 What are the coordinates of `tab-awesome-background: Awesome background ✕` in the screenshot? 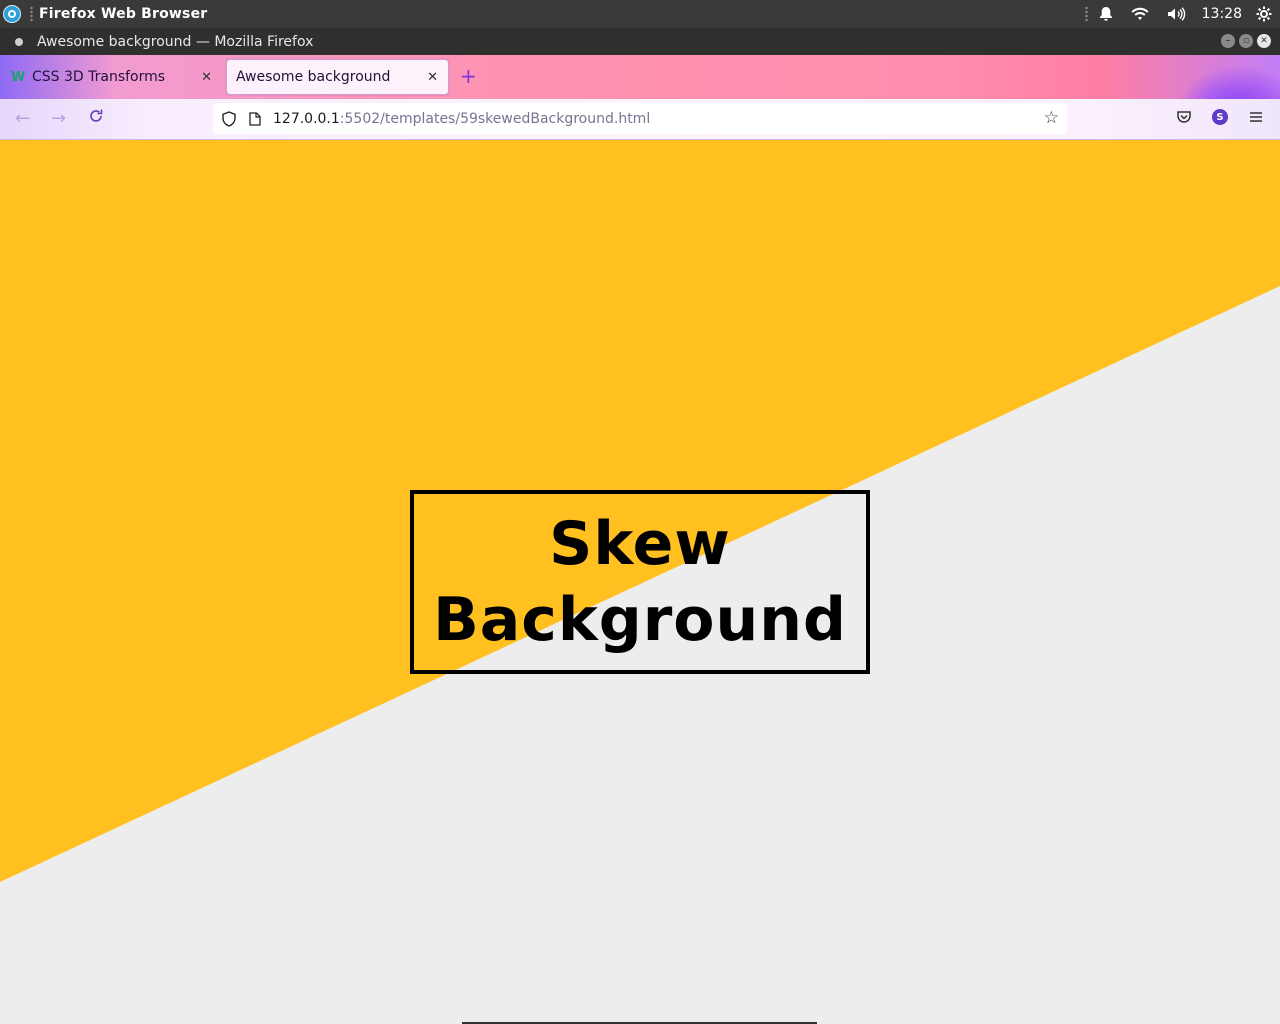 It's located at (337, 77).